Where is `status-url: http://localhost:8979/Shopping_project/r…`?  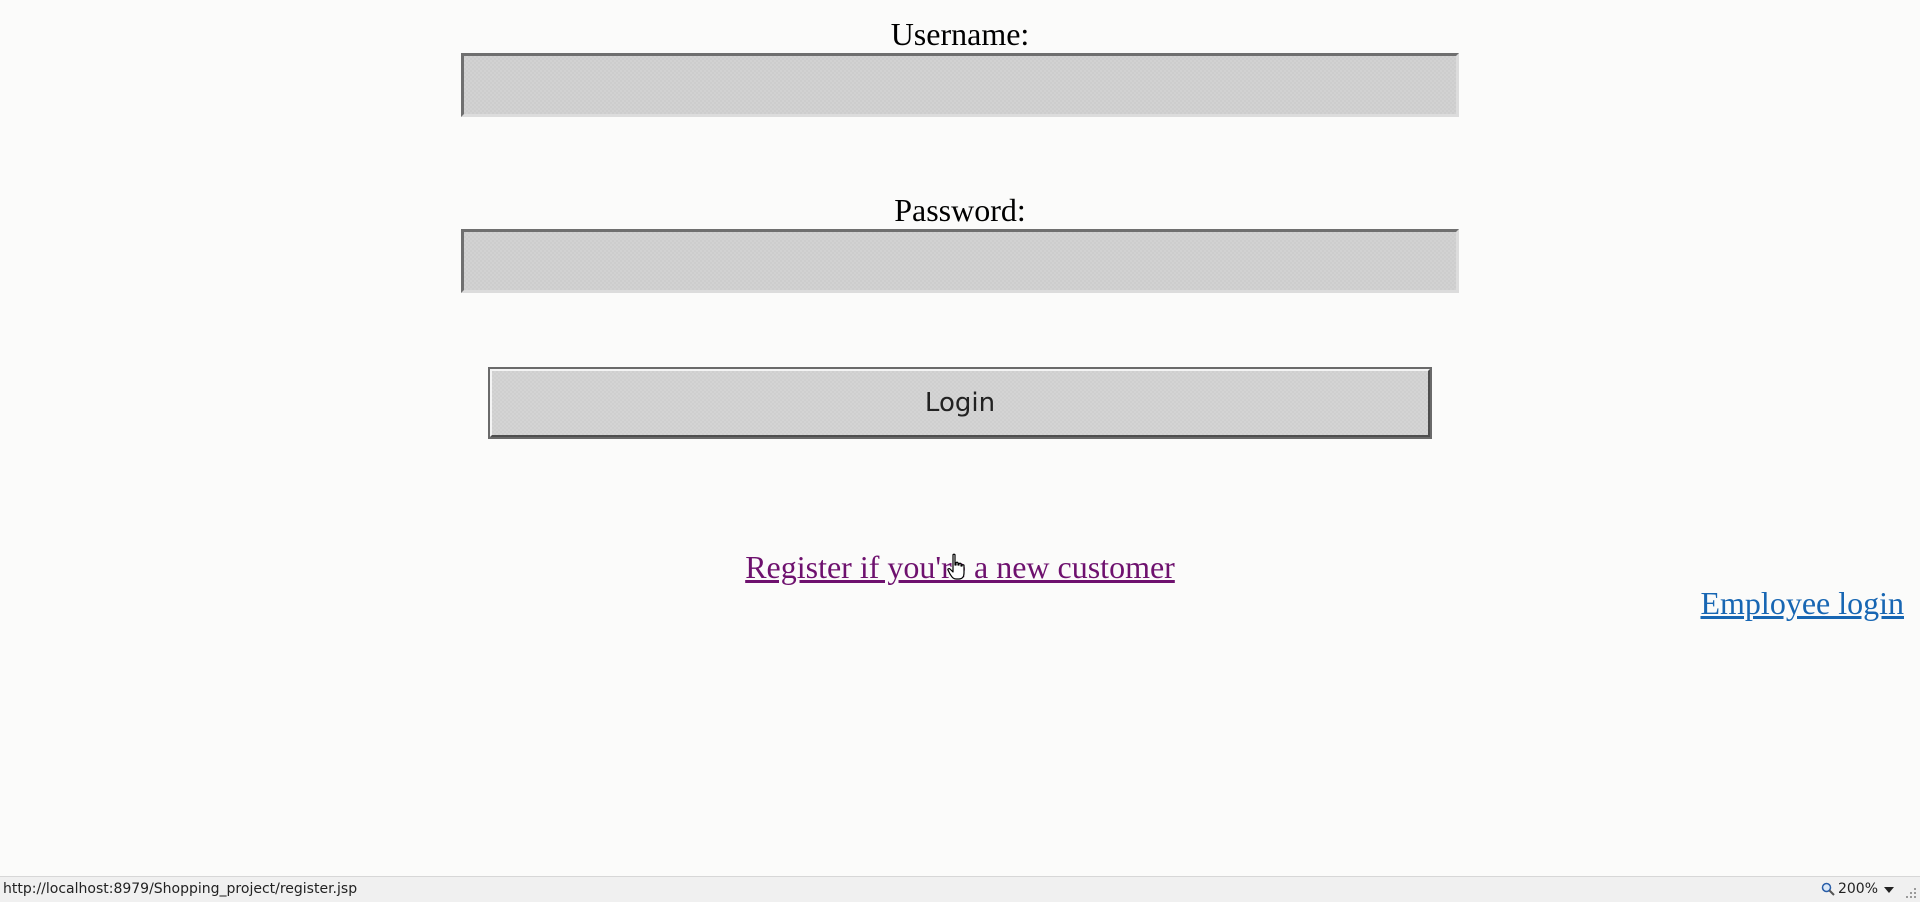 status-url: http://localhost:8979/Shopping_project/r… is located at coordinates (180, 889).